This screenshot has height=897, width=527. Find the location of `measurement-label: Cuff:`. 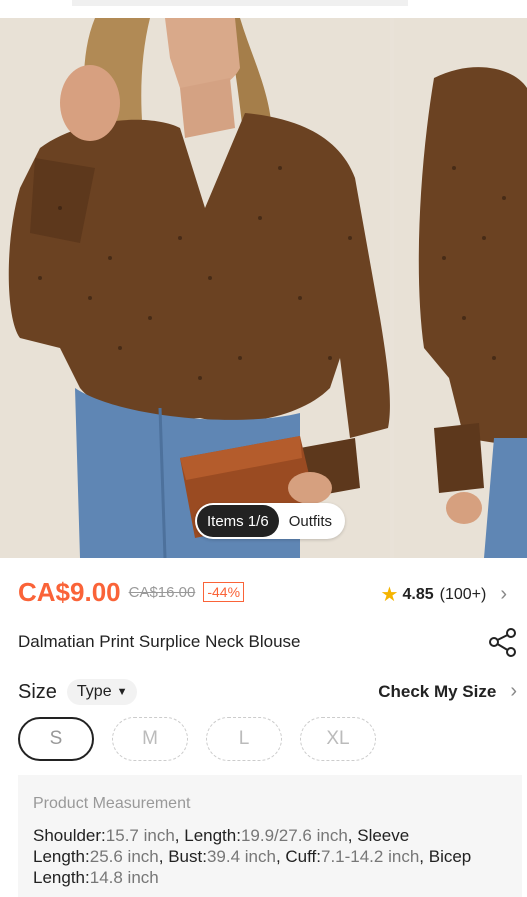

measurement-label: Cuff: is located at coordinates (303, 856).